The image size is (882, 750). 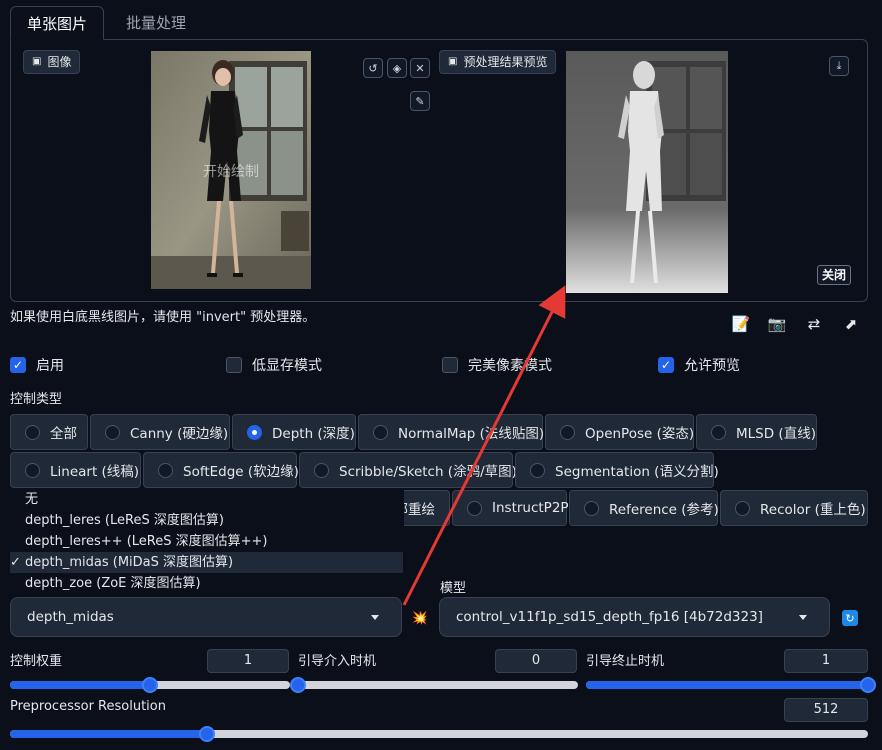 I want to click on preprocessor-option-zoe: depth_zoe (ZoE 深度图估算), so click(x=206, y=583).